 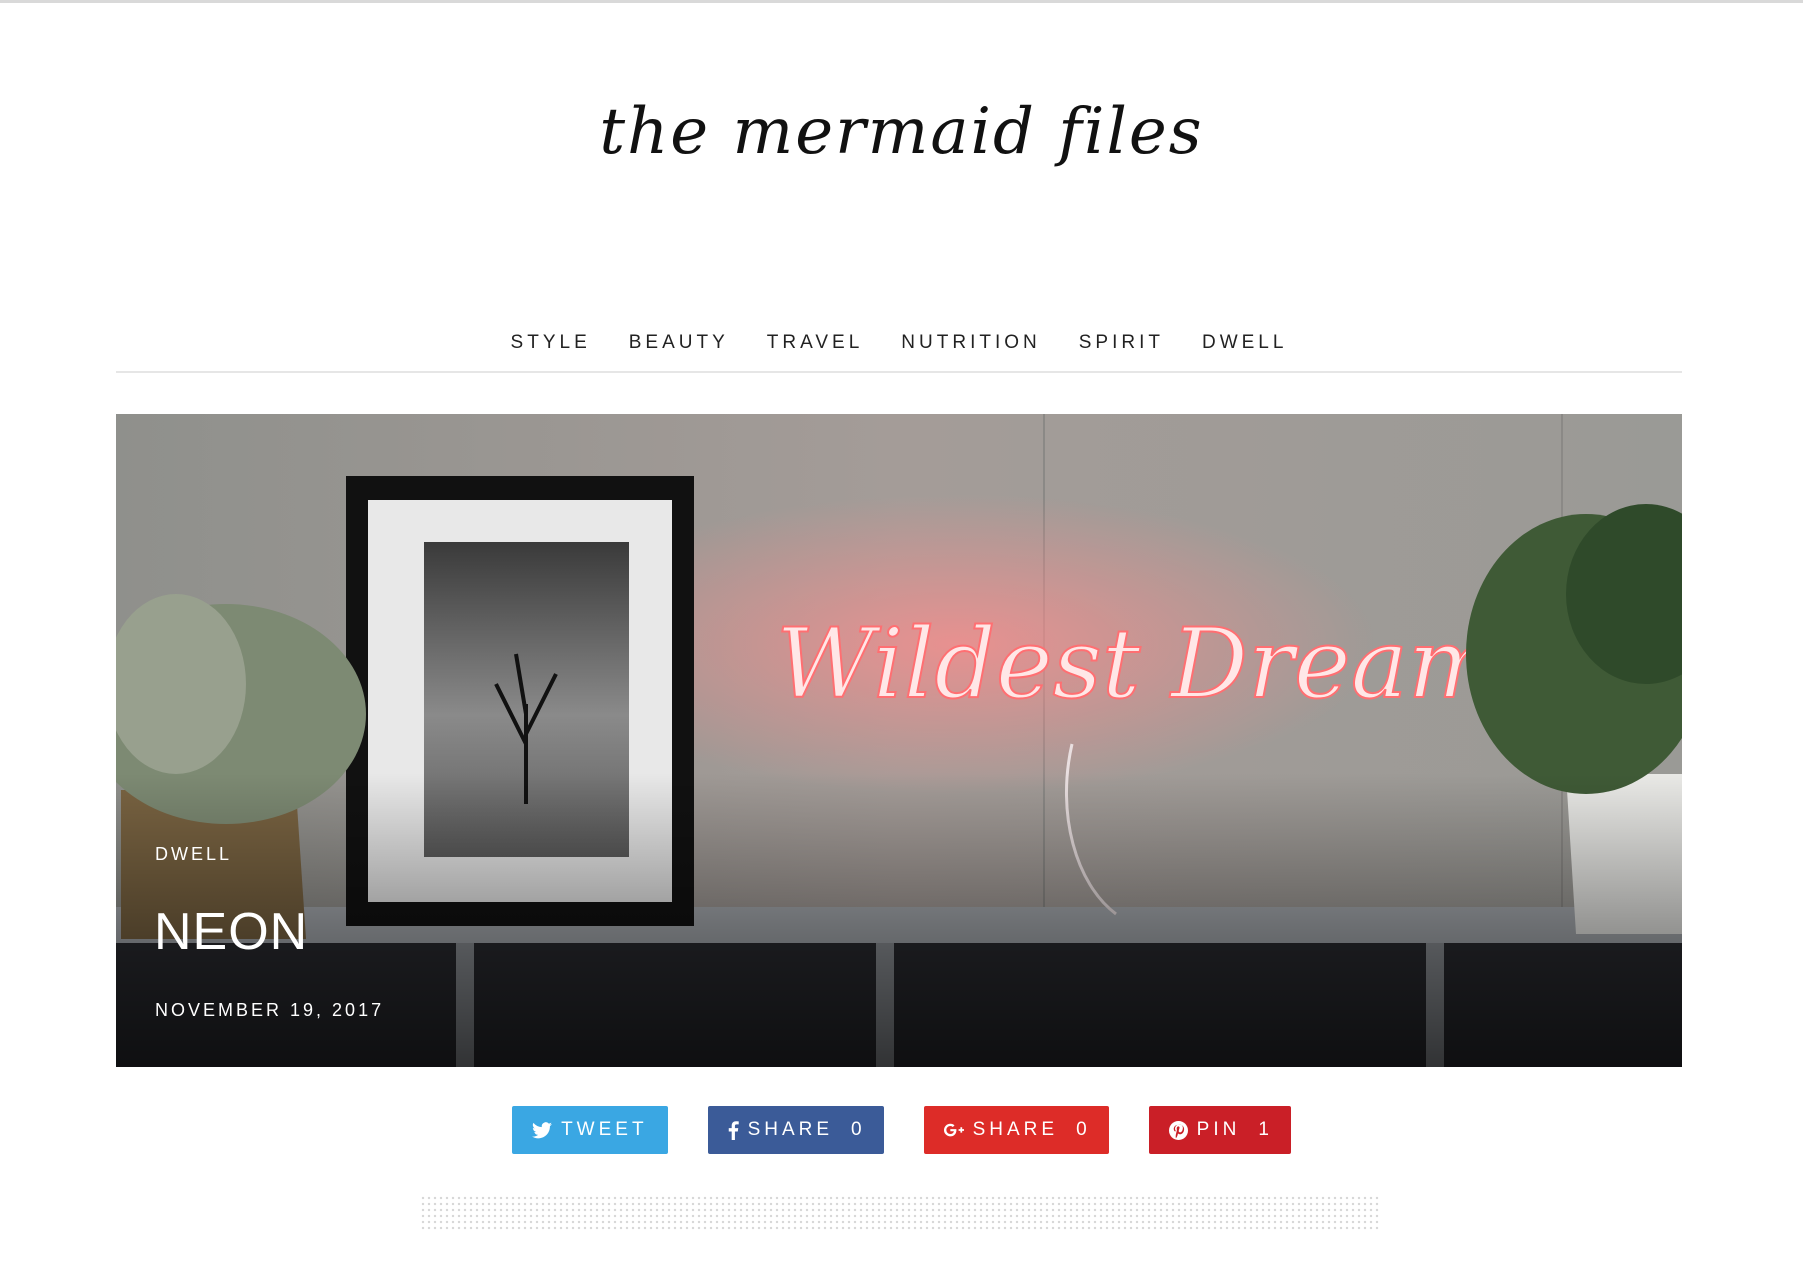 What do you see at coordinates (231, 932) in the screenshot?
I see `post-title: NEON` at bounding box center [231, 932].